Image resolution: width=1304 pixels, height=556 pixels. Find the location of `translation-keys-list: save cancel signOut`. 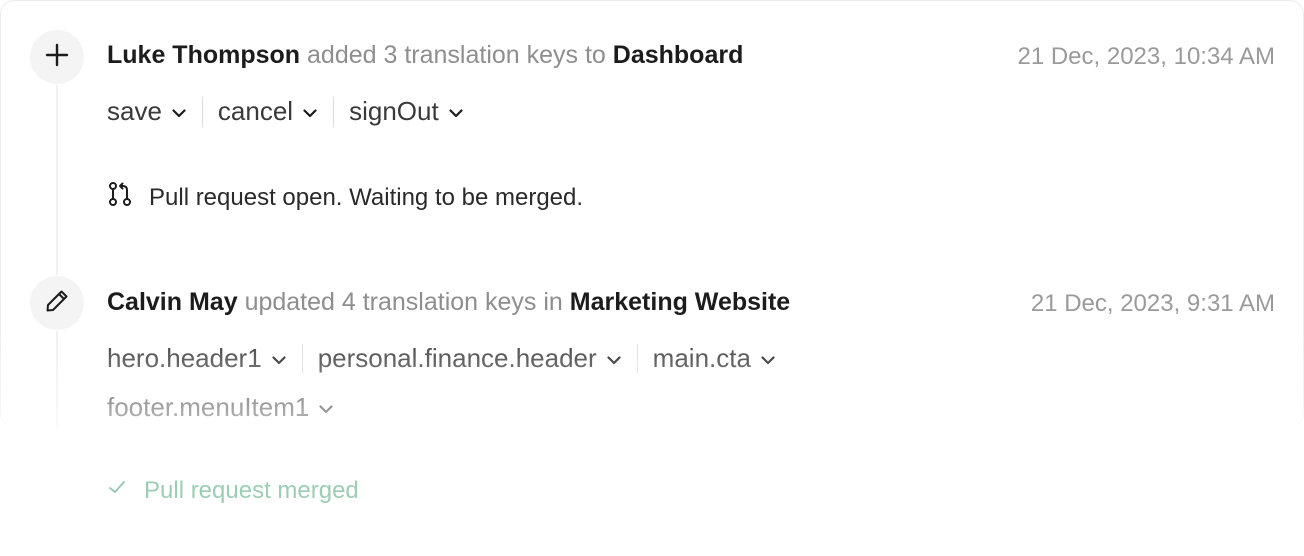

translation-keys-list: save cancel signOut is located at coordinates (285, 111).